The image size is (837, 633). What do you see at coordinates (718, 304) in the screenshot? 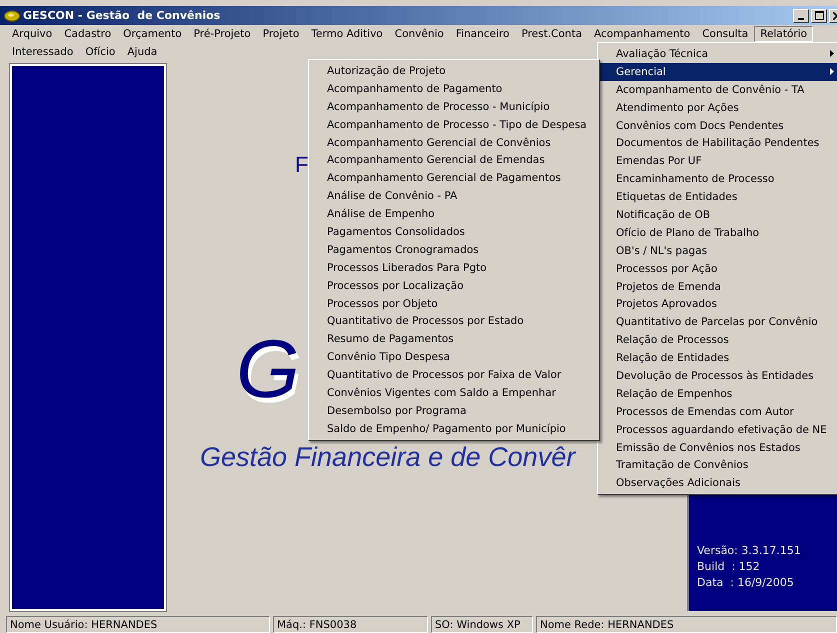
I see `menu-entry: Projetos Aprovados` at bounding box center [718, 304].